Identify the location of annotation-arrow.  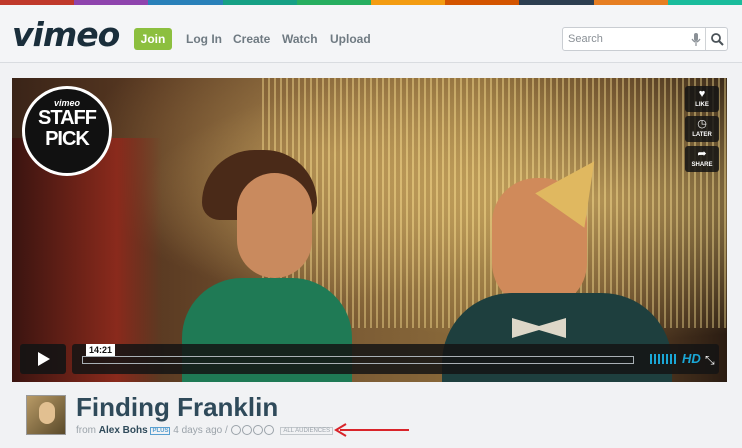
(371, 430).